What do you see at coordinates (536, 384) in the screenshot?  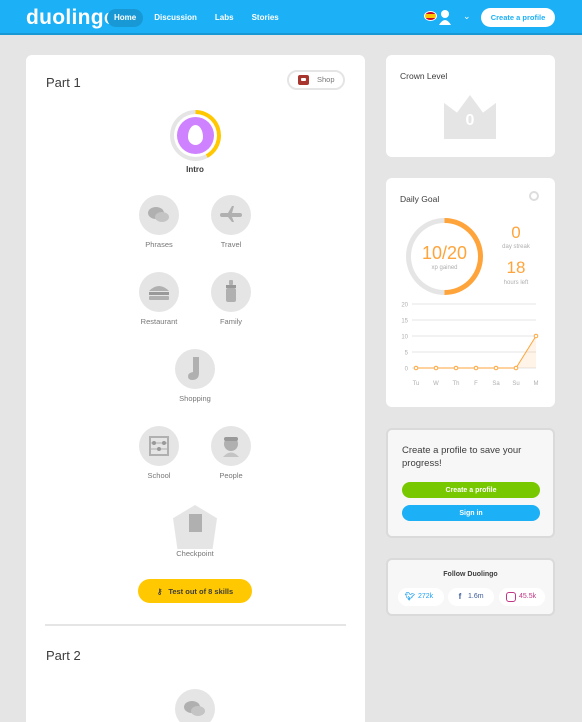 I see `chart-x-tick-label: M` at bounding box center [536, 384].